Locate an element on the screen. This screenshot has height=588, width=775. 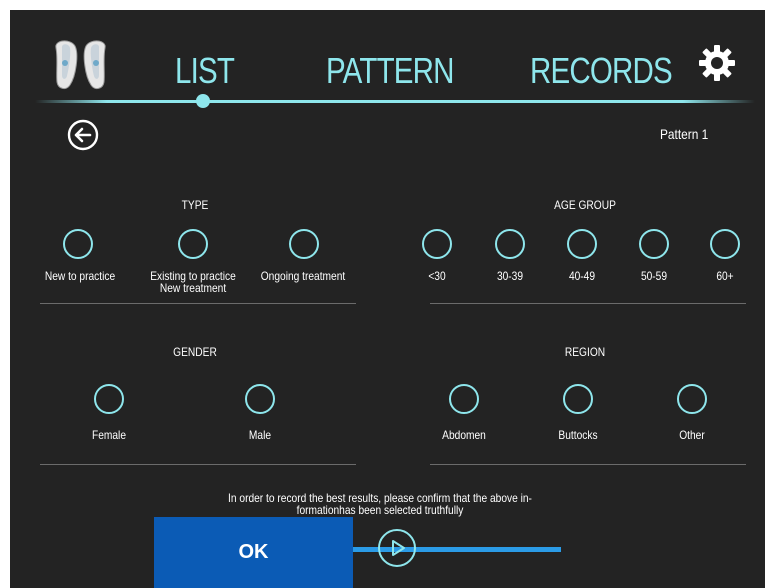
back-arrow-icon is located at coordinates (83, 135).